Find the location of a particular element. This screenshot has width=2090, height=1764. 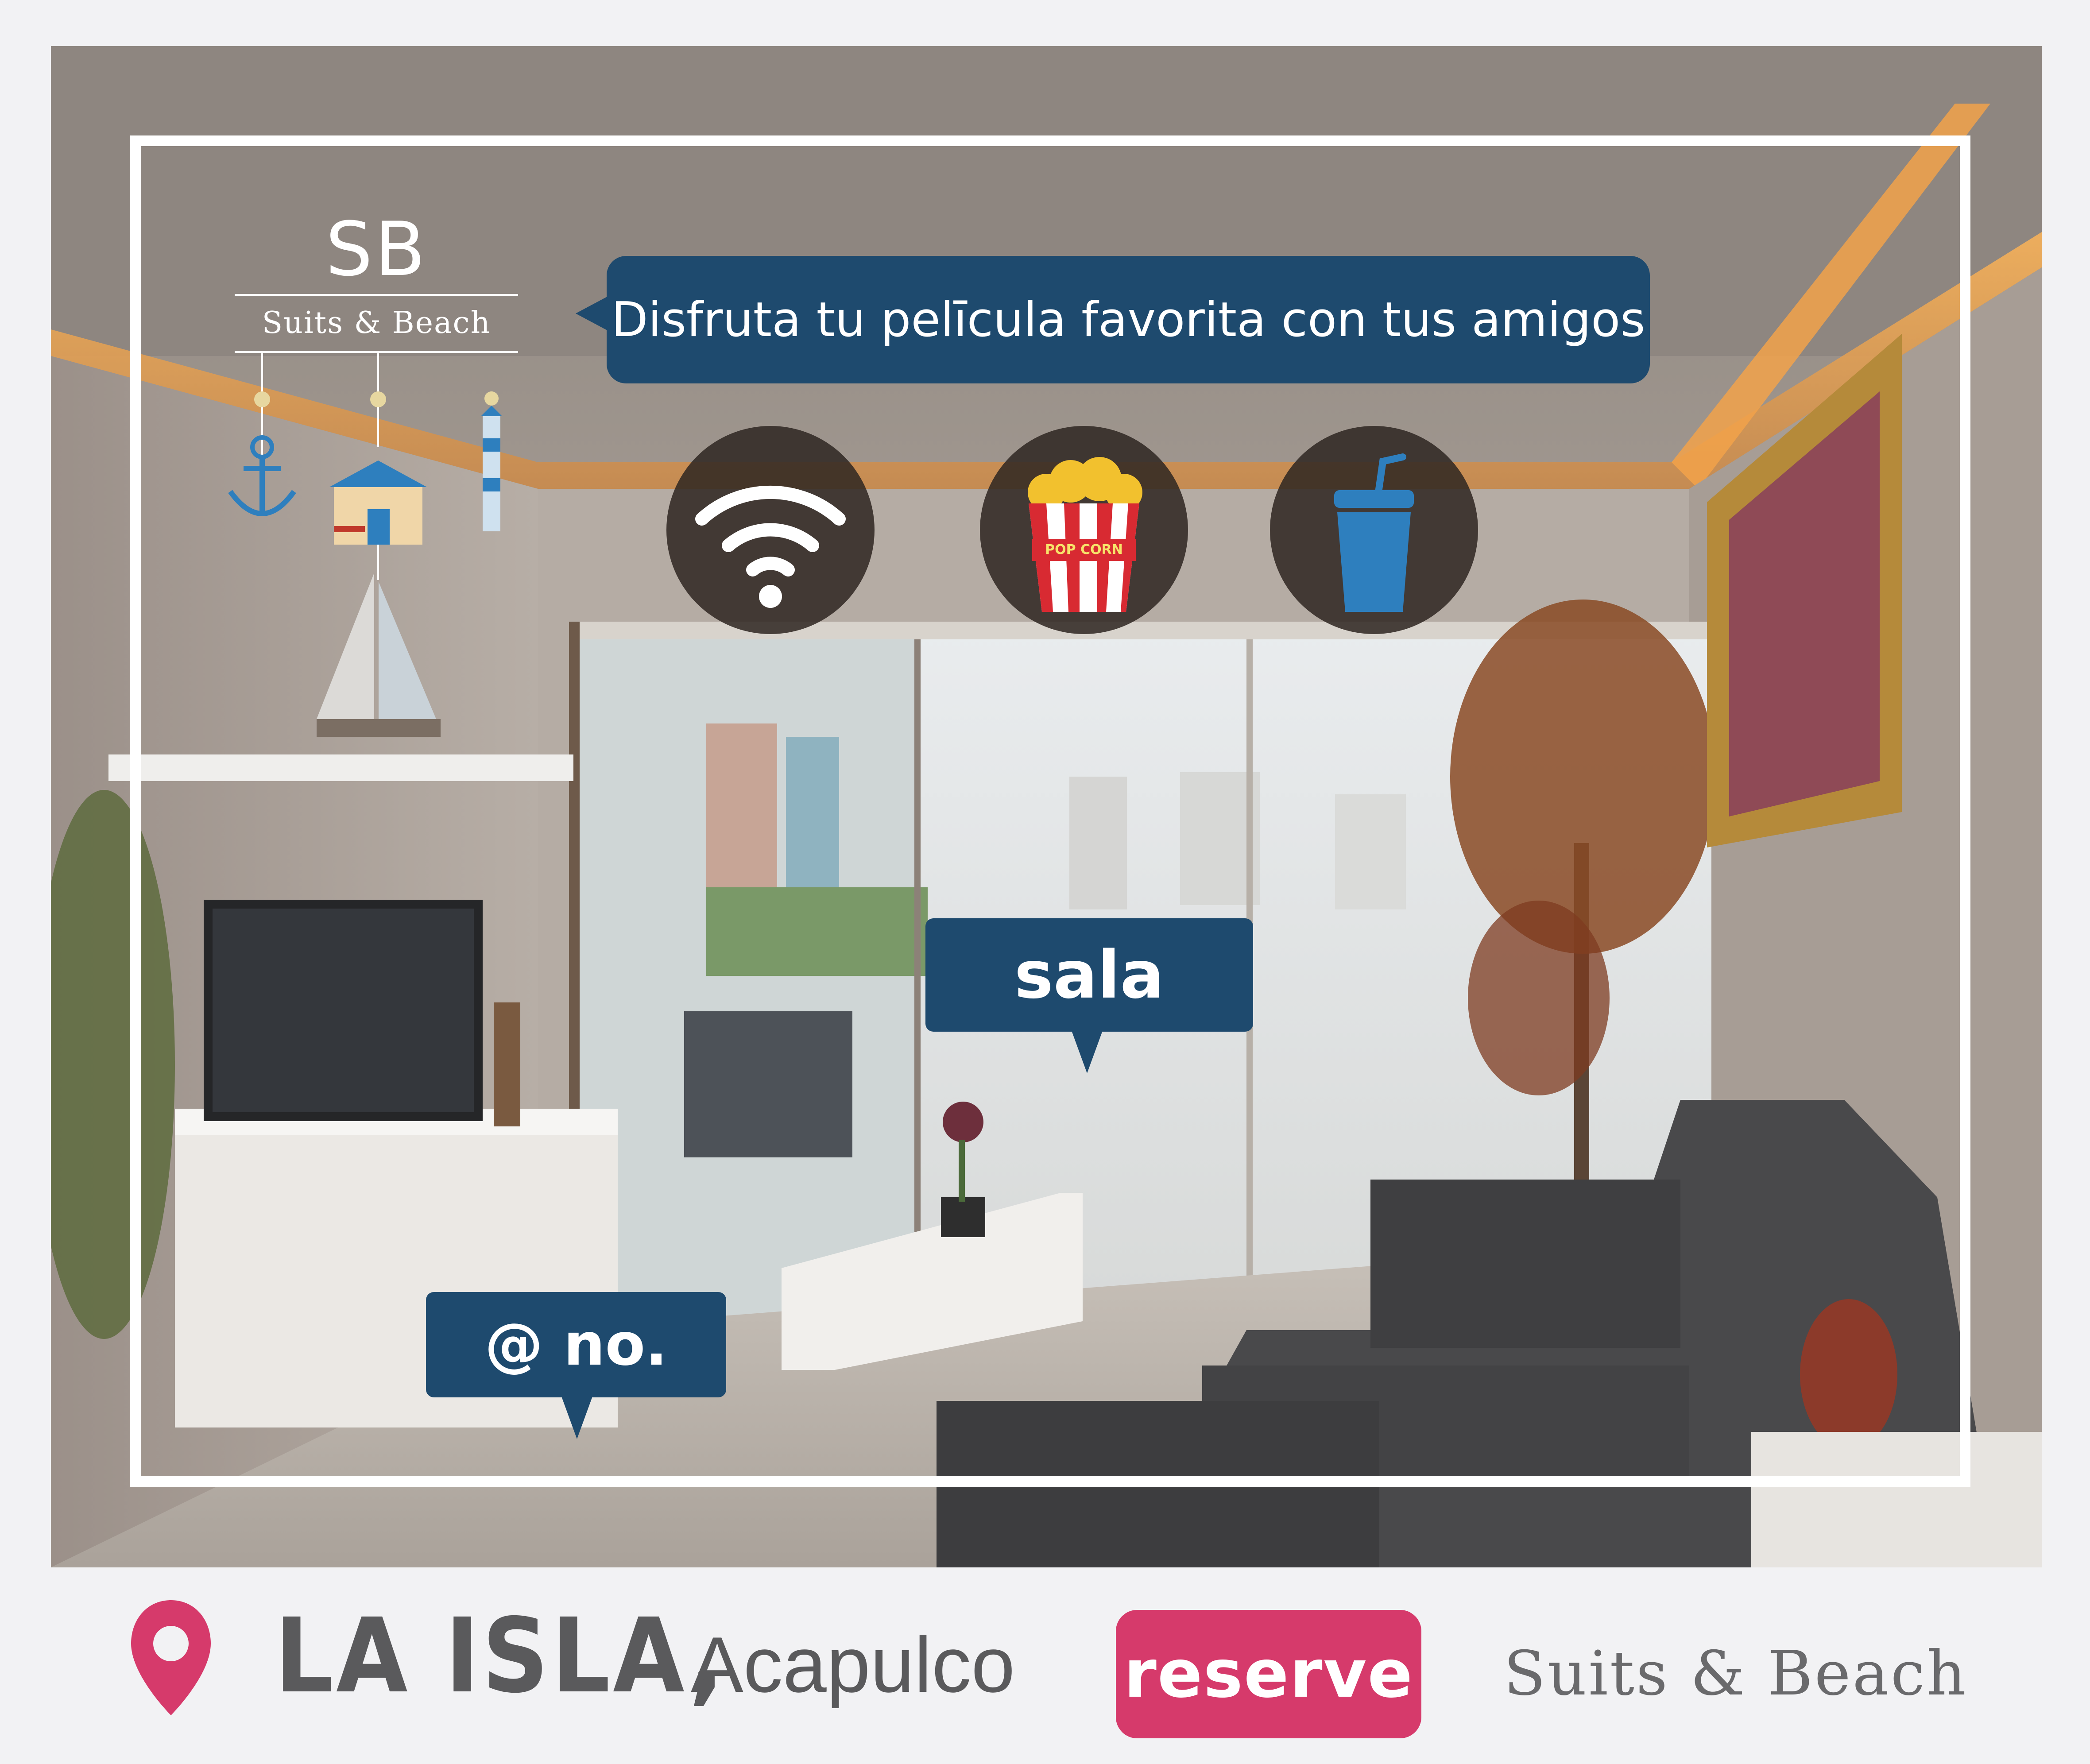

logo-ornaments is located at coordinates (327, 466).